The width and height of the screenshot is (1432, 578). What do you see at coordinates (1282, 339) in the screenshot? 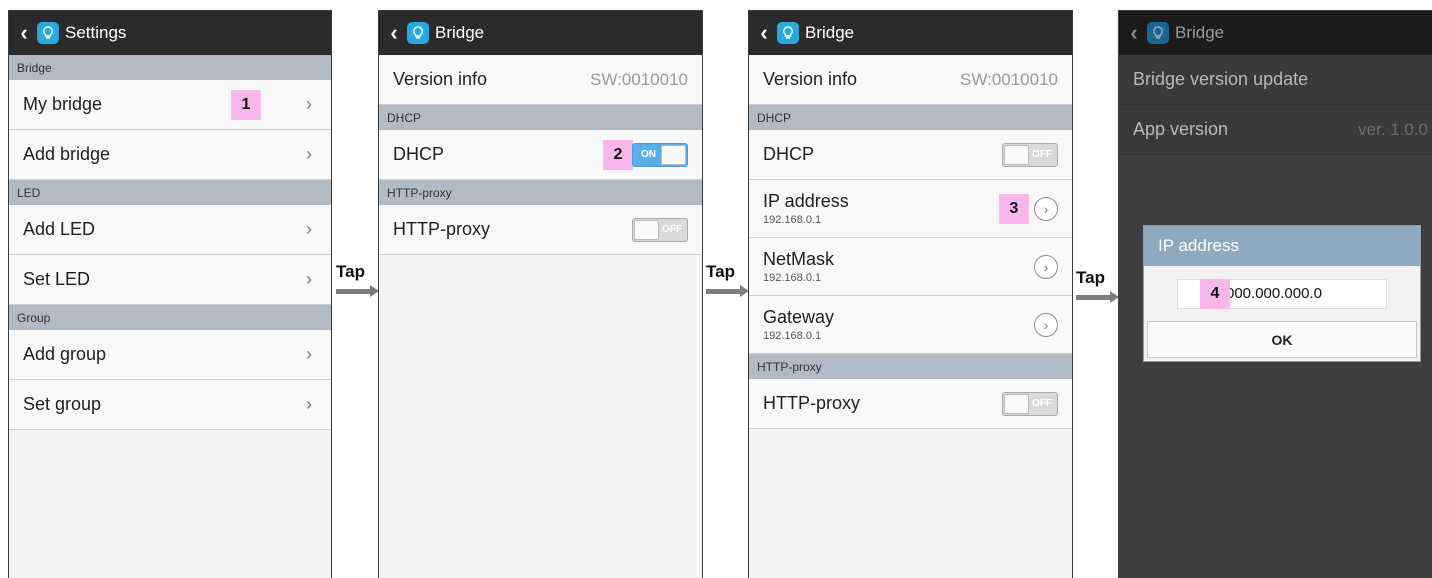
I see `ok-button: OK` at bounding box center [1282, 339].